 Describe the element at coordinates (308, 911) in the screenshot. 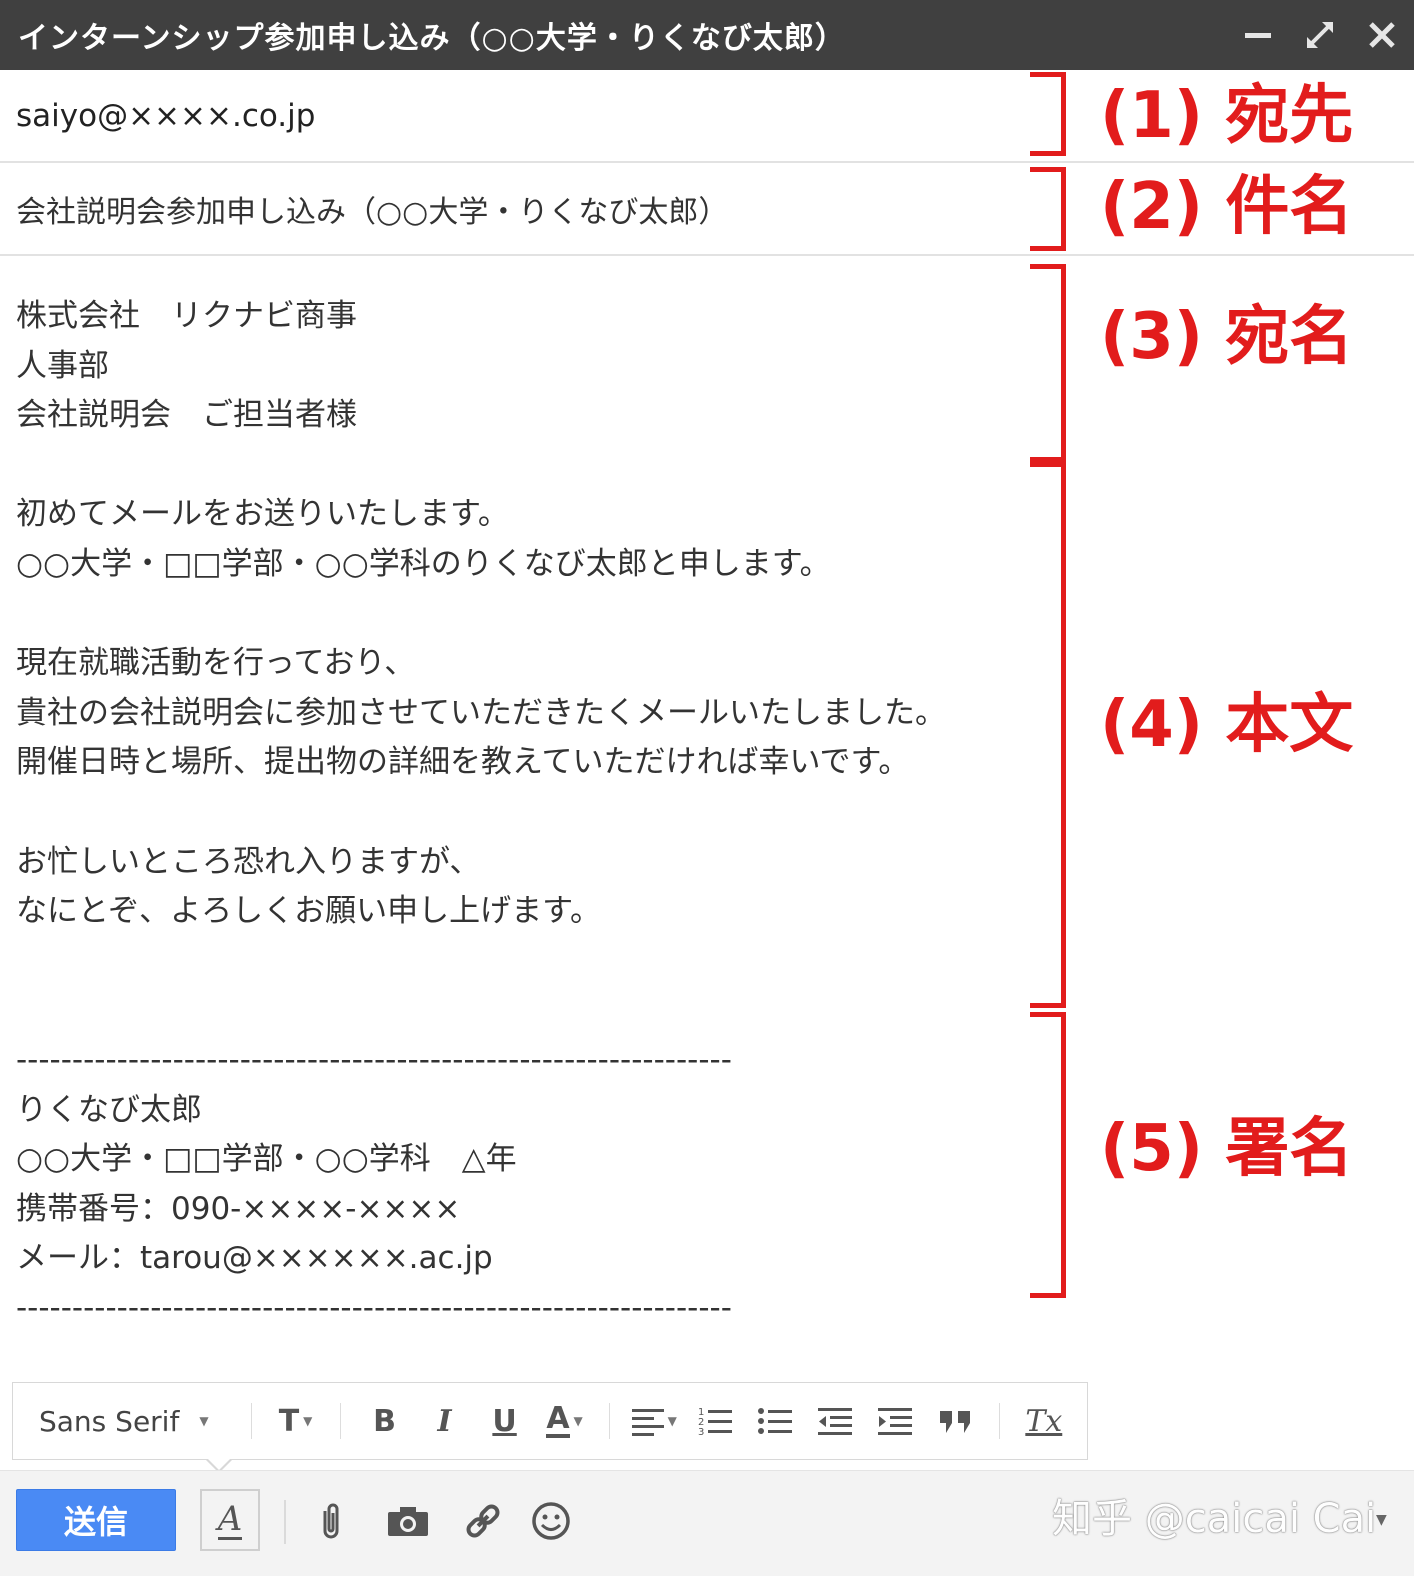

I see `body-line: なにとぞ、よろしくお願い申し上げます。` at that location.